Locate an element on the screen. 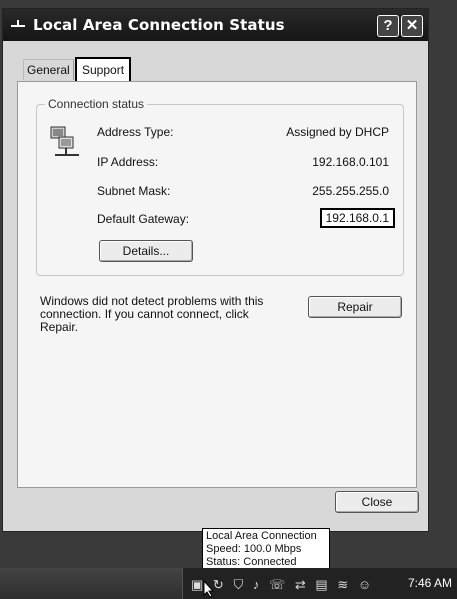 The height and width of the screenshot is (599, 457). subnet-mask-value: 255.255.255.0 is located at coordinates (350, 191).